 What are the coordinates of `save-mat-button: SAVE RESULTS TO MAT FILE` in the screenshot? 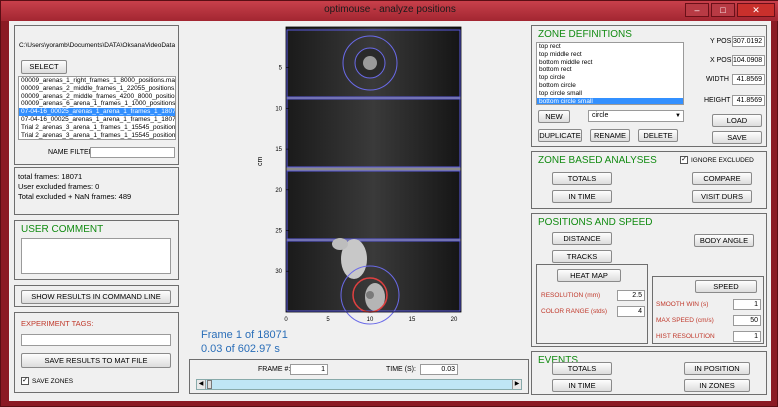 It's located at (96, 360).